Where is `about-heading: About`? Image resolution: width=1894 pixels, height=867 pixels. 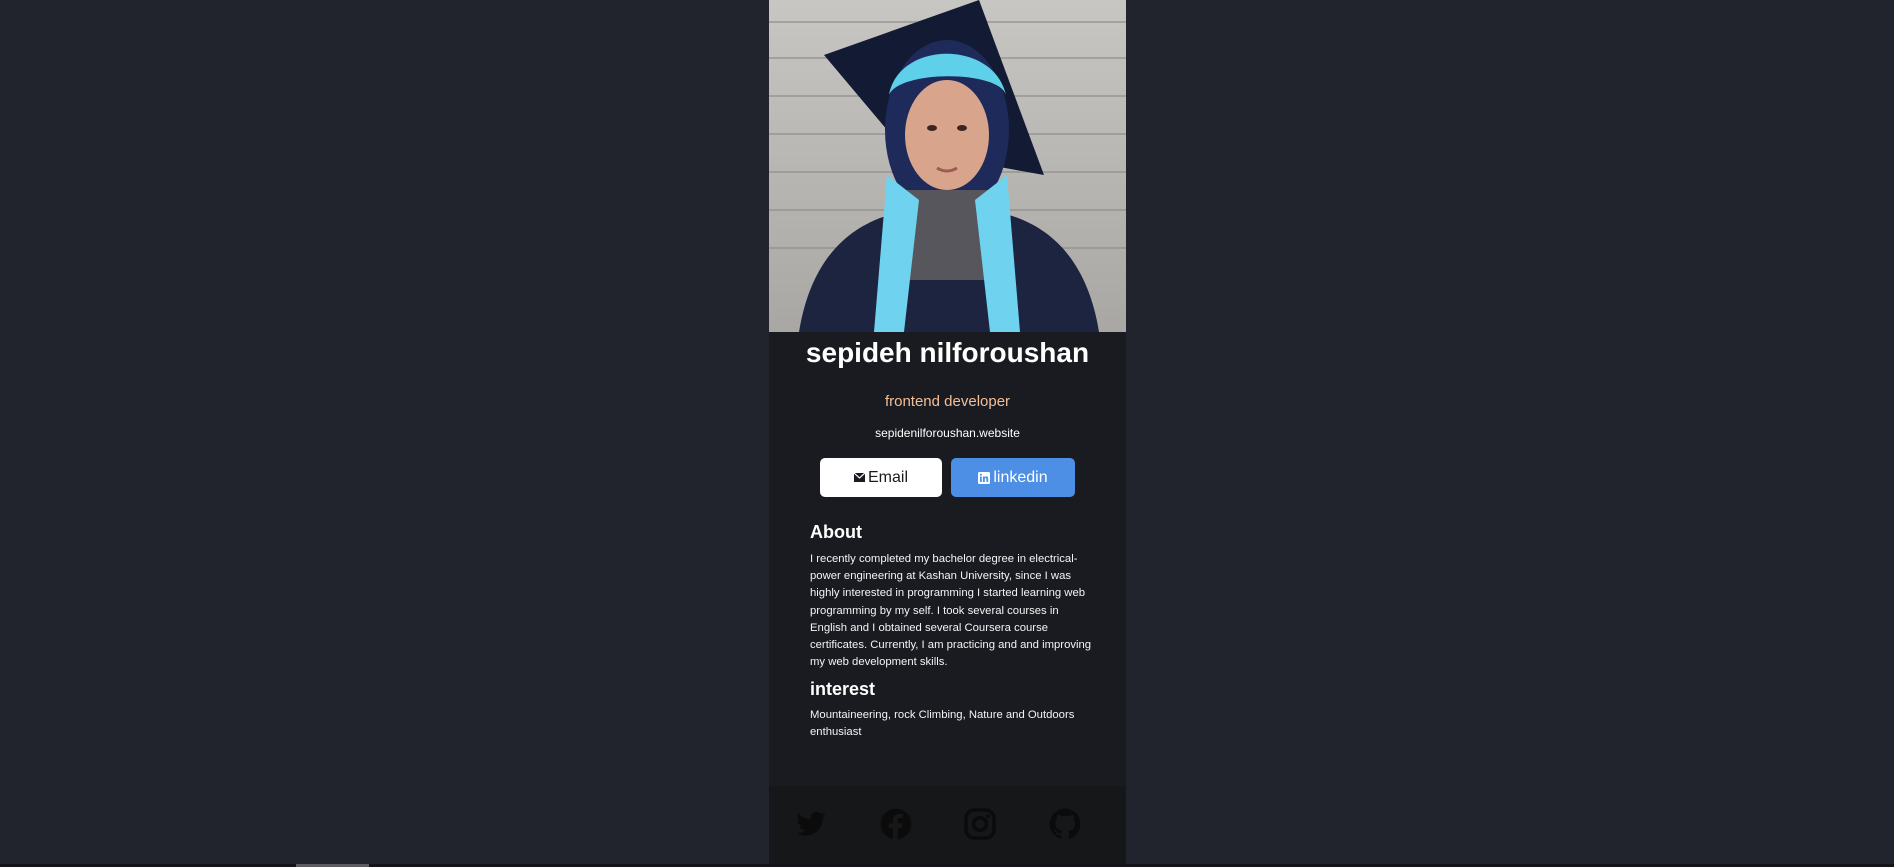 about-heading: About is located at coordinates (836, 532).